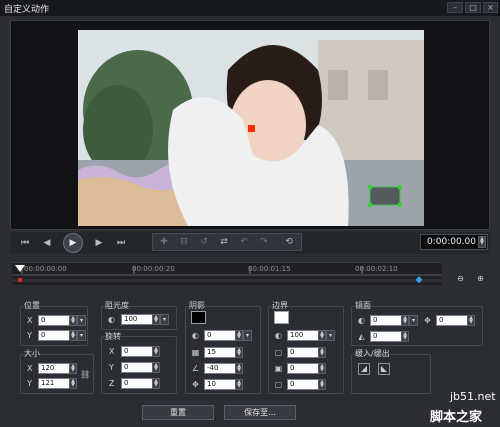 This screenshot has height=427, width=500. What do you see at coordinates (387, 336) in the screenshot?
I see `mirror-value-2: 0` at bounding box center [387, 336].